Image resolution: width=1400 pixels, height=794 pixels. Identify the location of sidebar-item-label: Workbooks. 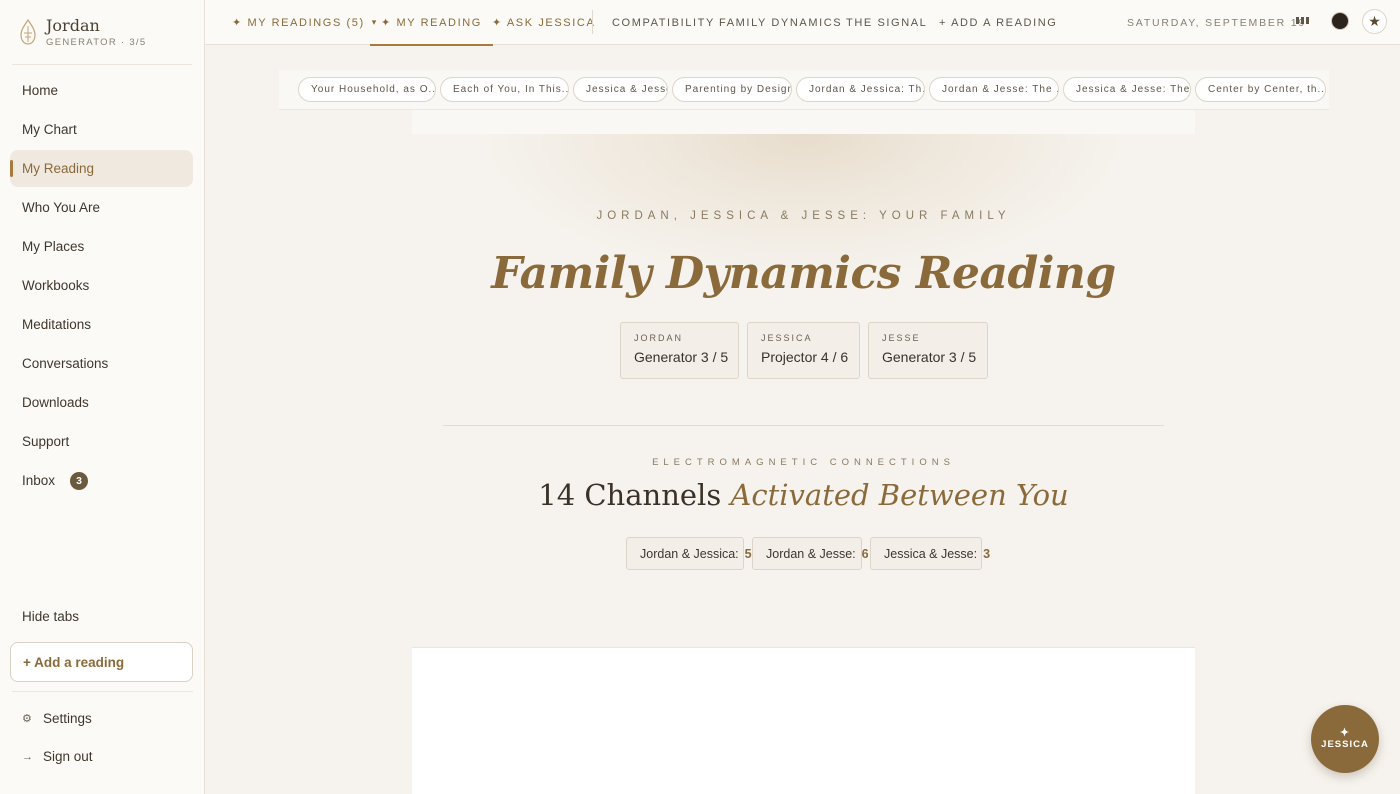
(56, 285).